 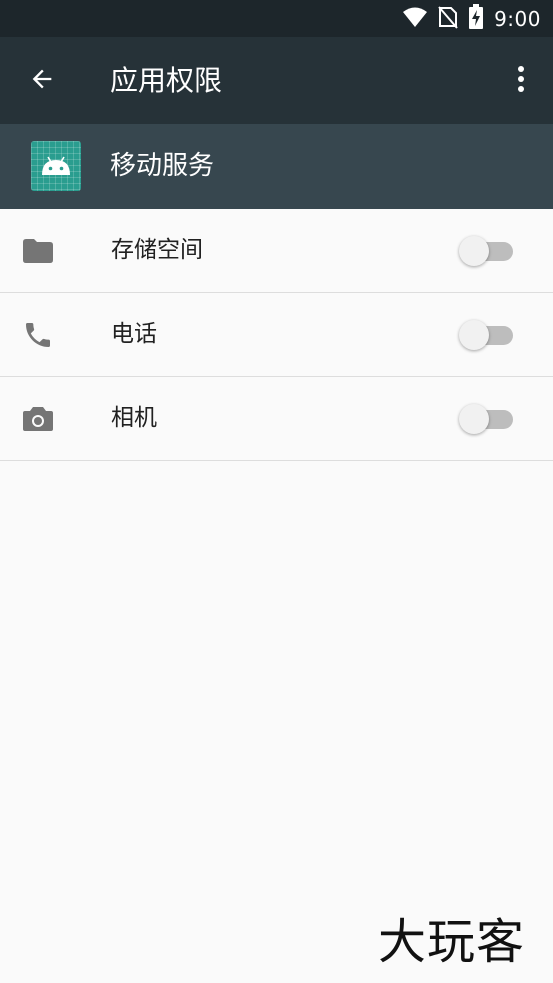 I want to click on battery-charging-icon, so click(x=476, y=18).